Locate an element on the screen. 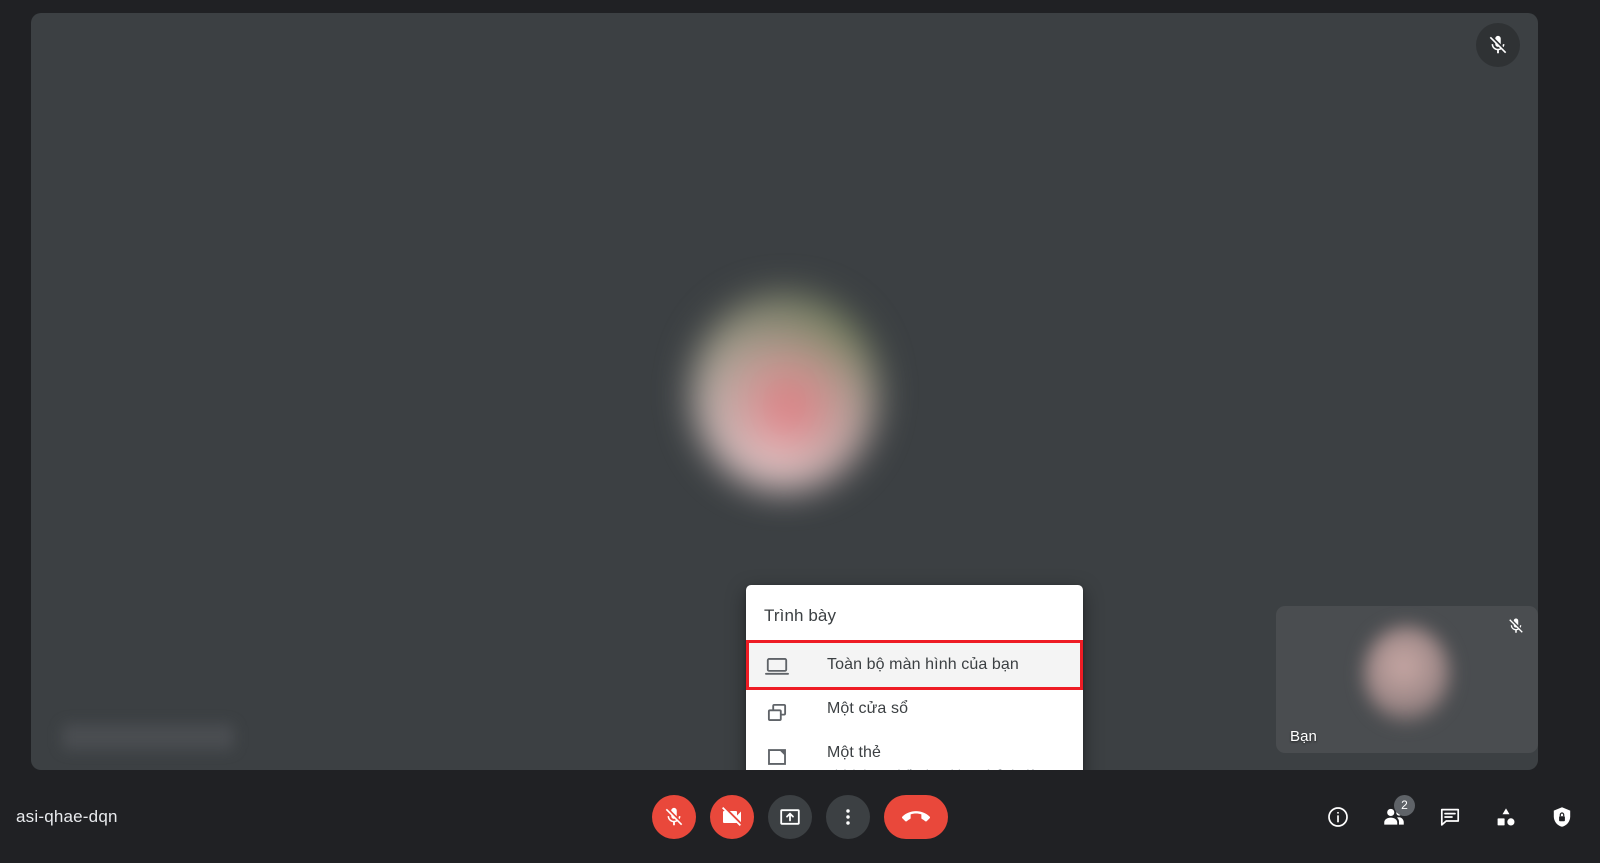 The image size is (1600, 863). present-menu-title: Trình bày is located at coordinates (800, 615).